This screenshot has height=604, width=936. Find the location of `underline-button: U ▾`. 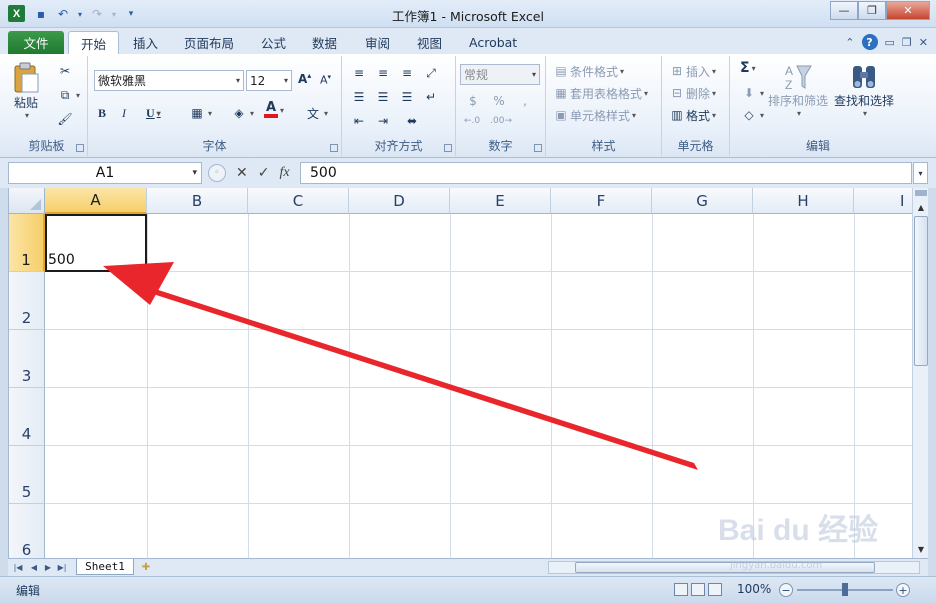

underline-button: U ▾ is located at coordinates (153, 113).